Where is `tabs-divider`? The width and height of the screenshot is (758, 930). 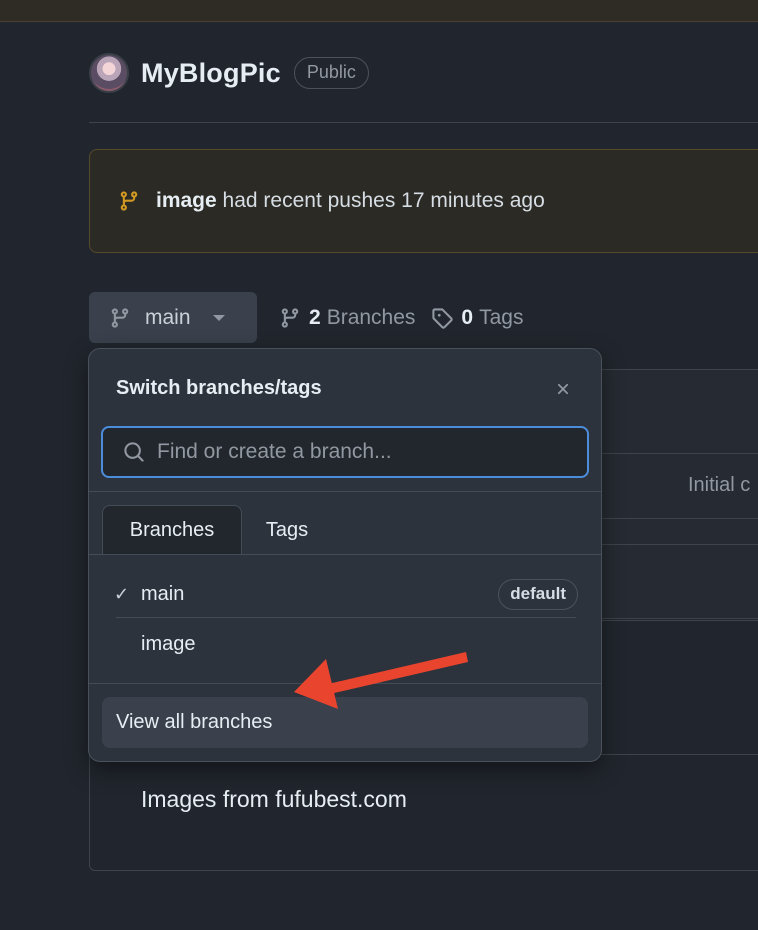
tabs-divider is located at coordinates (345, 554).